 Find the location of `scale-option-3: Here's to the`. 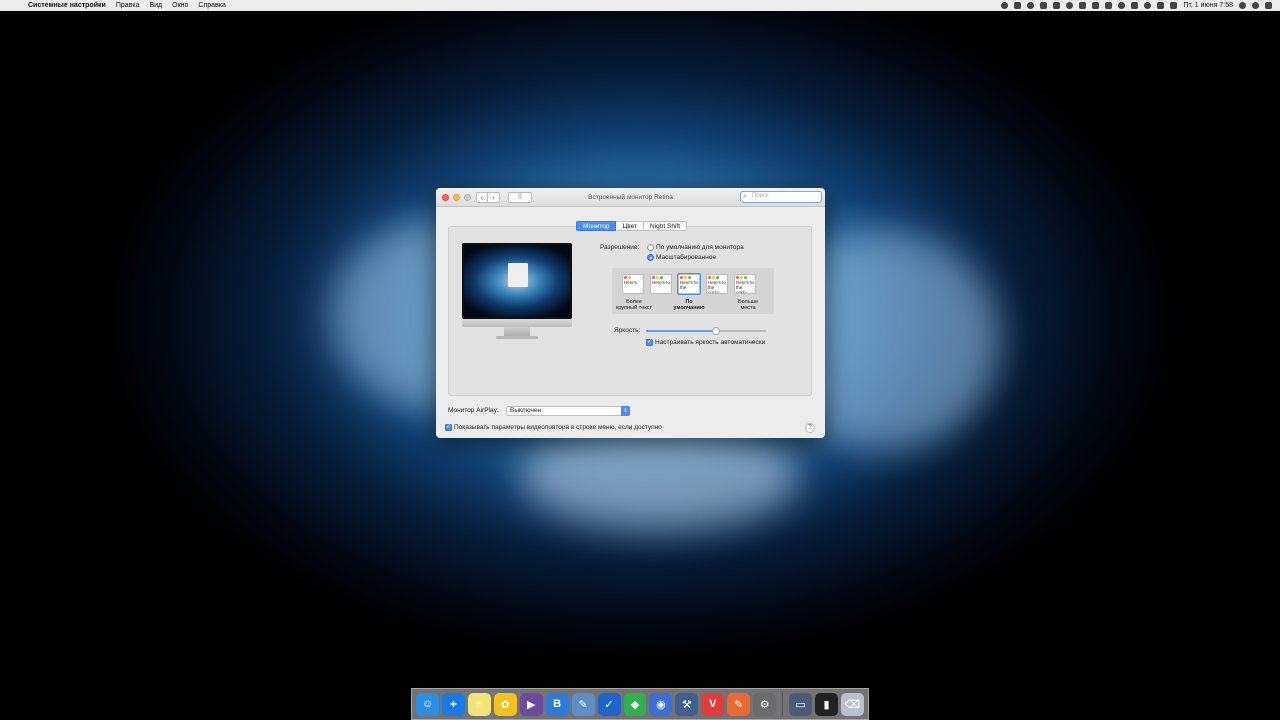

scale-option-3: Here's to the is located at coordinates (689, 284).